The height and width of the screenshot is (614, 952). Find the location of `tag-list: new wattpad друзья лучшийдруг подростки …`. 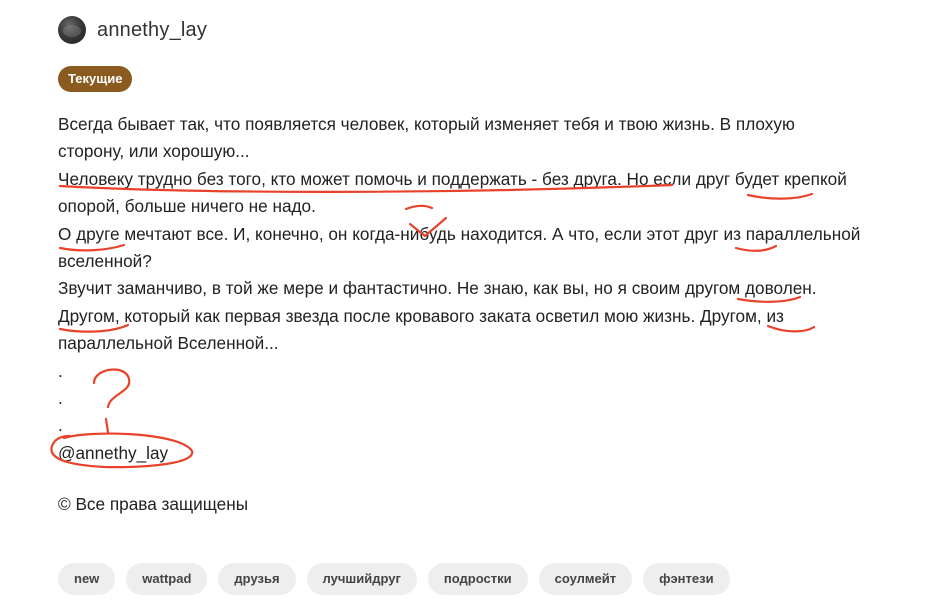

tag-list: new wattpad друзья лучшийдруг подростки … is located at coordinates (394, 579).